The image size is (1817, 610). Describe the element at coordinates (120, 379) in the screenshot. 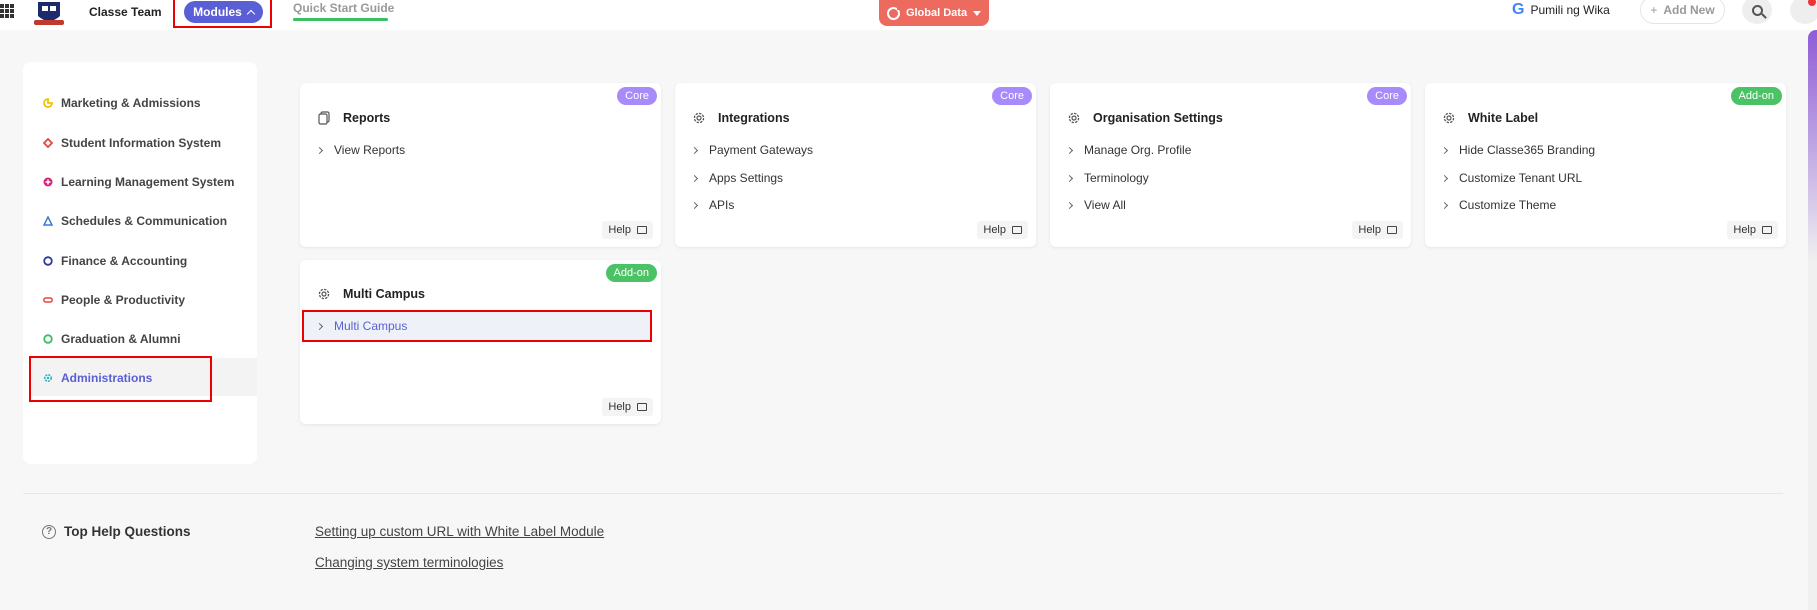

I see `administrations-highlight` at that location.